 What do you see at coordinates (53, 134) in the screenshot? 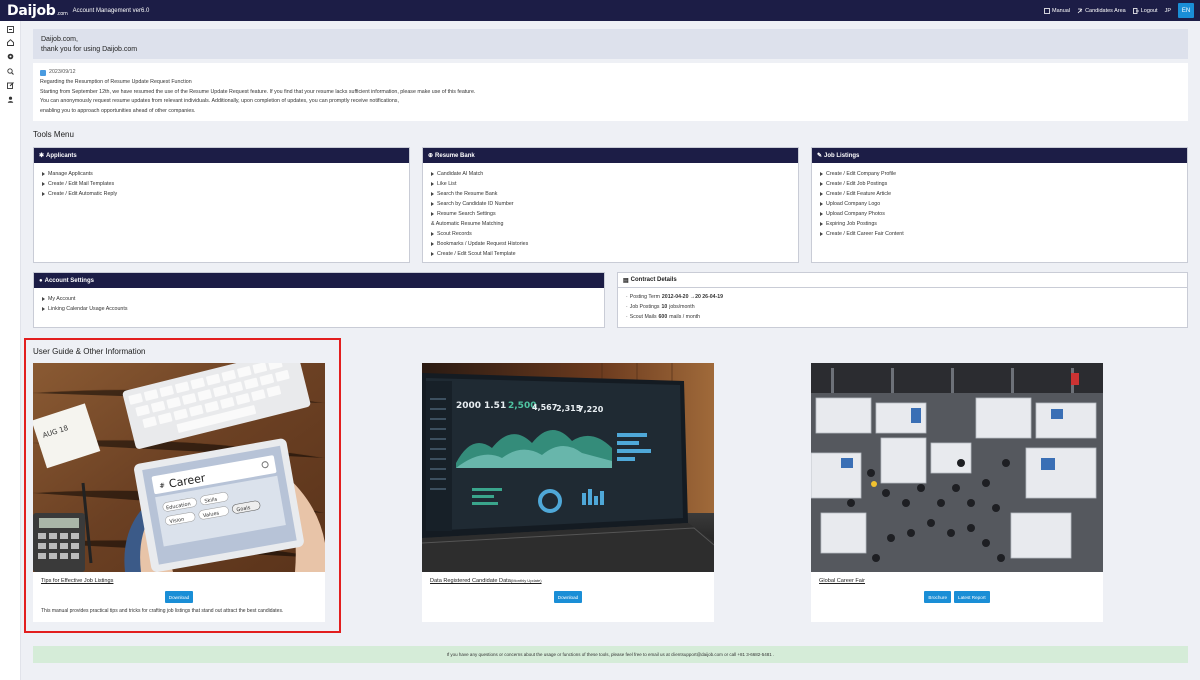
I see `tools-menu-title: Tools Menu` at bounding box center [53, 134].